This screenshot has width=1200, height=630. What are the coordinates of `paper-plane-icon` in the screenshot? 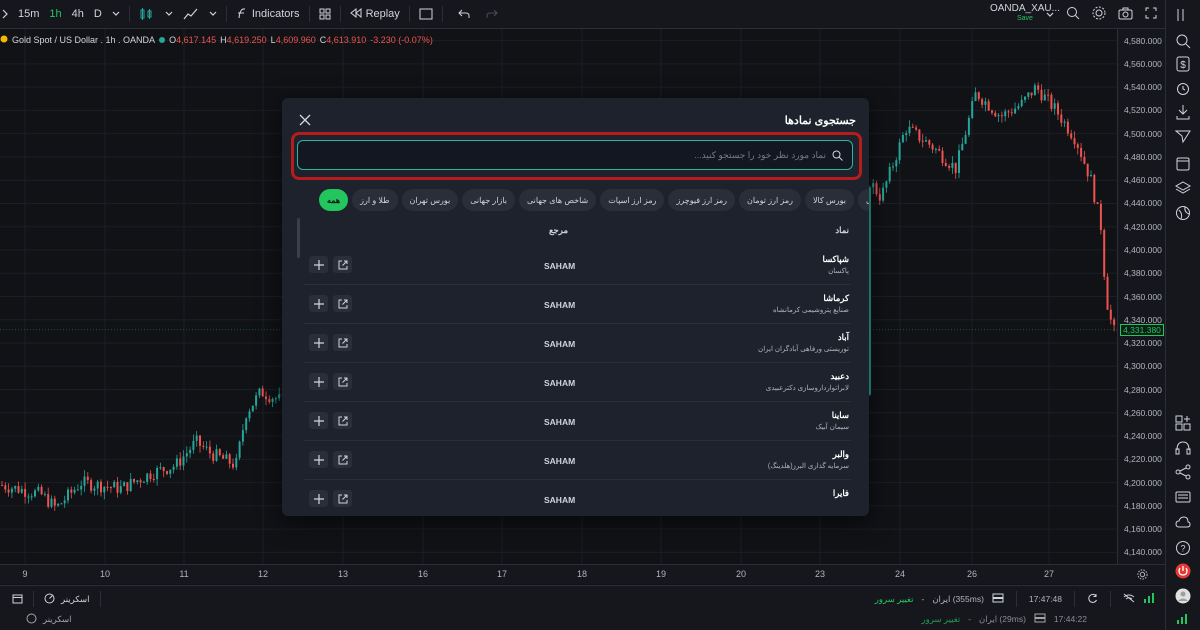 It's located at (1183, 136).